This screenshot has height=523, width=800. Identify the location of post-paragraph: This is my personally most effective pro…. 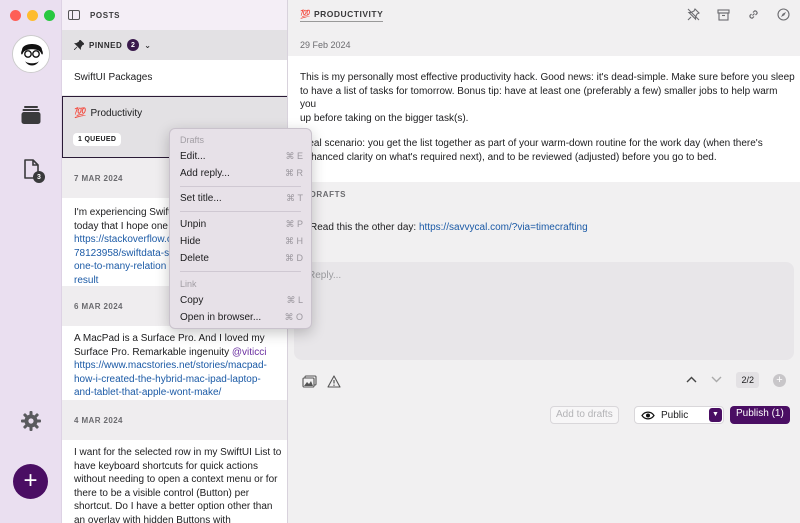
(547, 98).